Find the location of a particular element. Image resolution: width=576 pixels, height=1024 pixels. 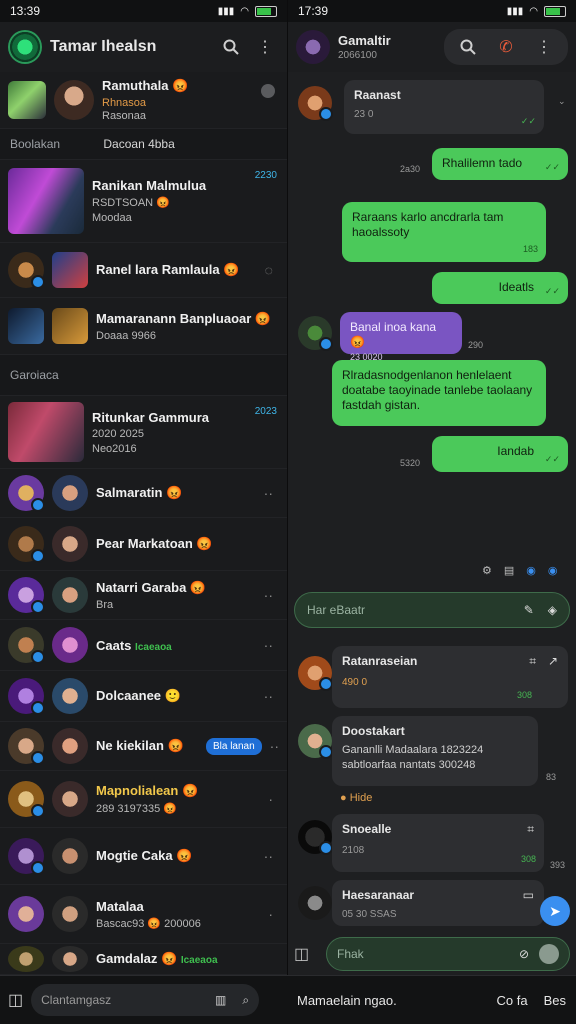

message-bubble: Rhalilemn tado ✓✓ is located at coordinates (500, 164).